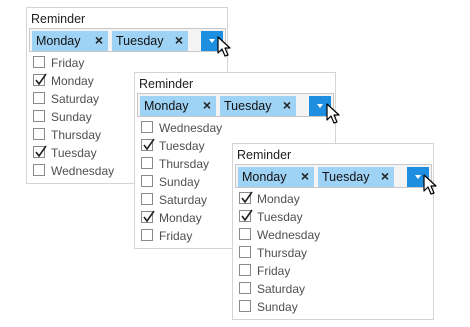 The image size is (470, 327). What do you see at coordinates (333, 199) in the screenshot?
I see `list-item: Monday` at bounding box center [333, 199].